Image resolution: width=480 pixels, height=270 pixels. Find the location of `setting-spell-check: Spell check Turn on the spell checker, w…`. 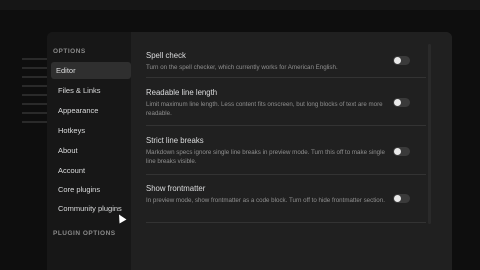

setting-spell-check: Spell check Turn on the spell checker, w… is located at coordinates (281, 61).